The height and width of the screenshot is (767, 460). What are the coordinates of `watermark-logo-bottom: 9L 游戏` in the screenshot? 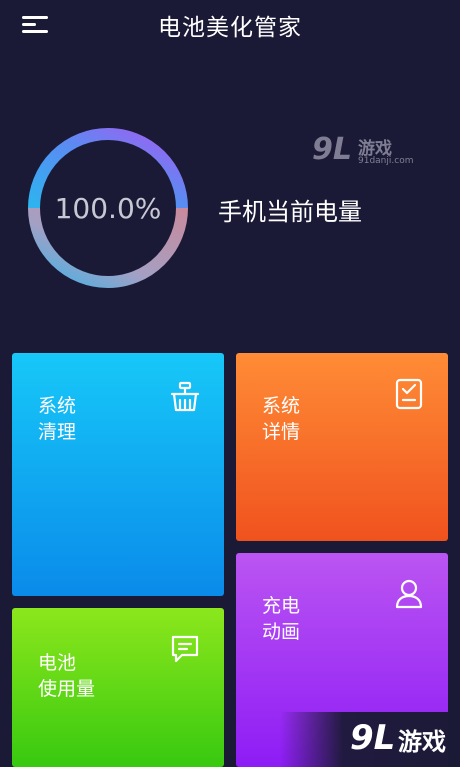 It's located at (370, 739).